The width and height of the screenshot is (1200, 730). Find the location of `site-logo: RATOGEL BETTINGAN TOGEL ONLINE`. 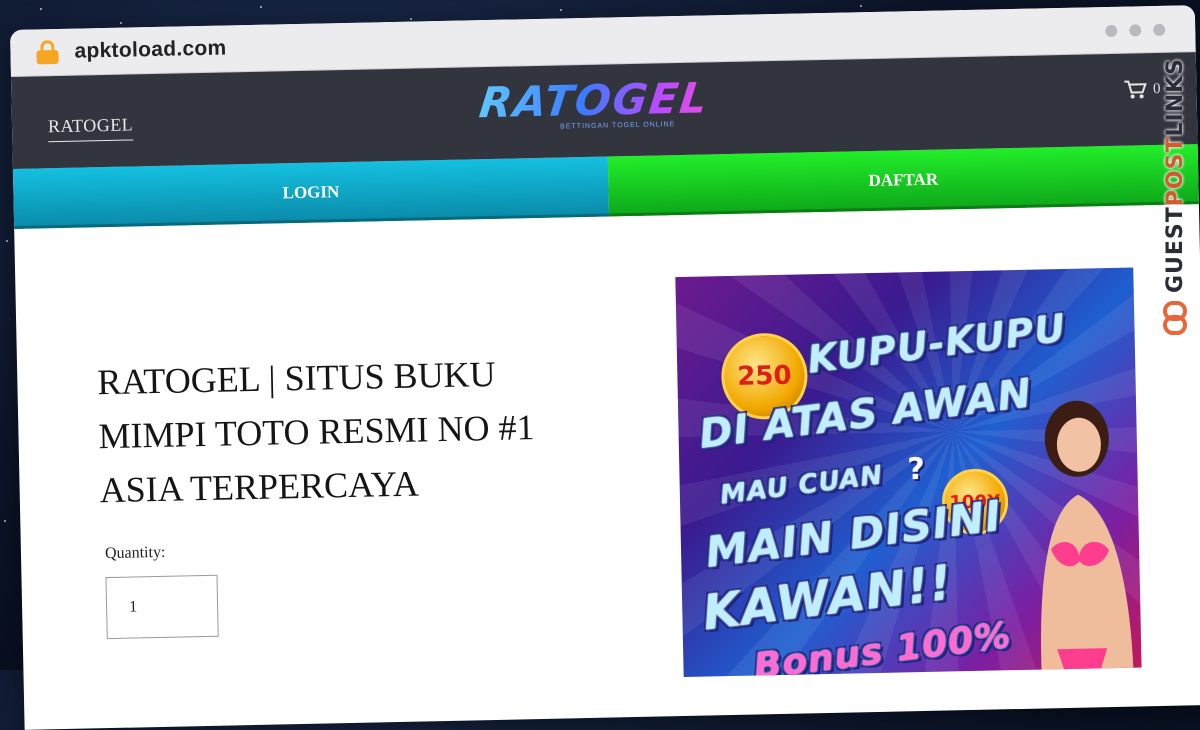

site-logo: RATOGEL BETTINGAN TOGEL ONLINE is located at coordinates (608, 108).